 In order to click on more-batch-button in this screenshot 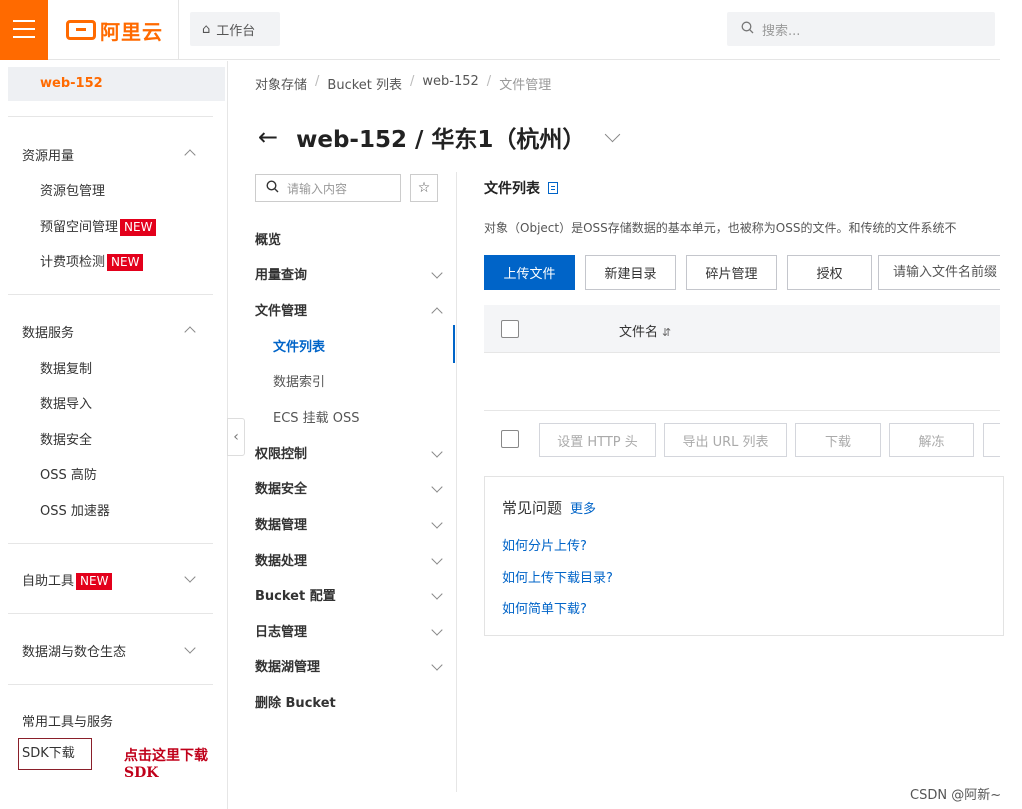, I will do `click(991, 440)`.